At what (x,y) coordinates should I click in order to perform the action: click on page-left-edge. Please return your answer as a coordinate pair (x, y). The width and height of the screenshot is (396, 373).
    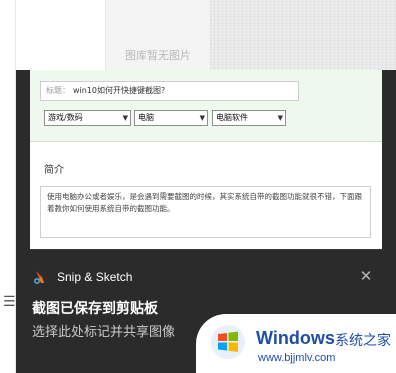
    Looking at the image, I should click on (8, 186).